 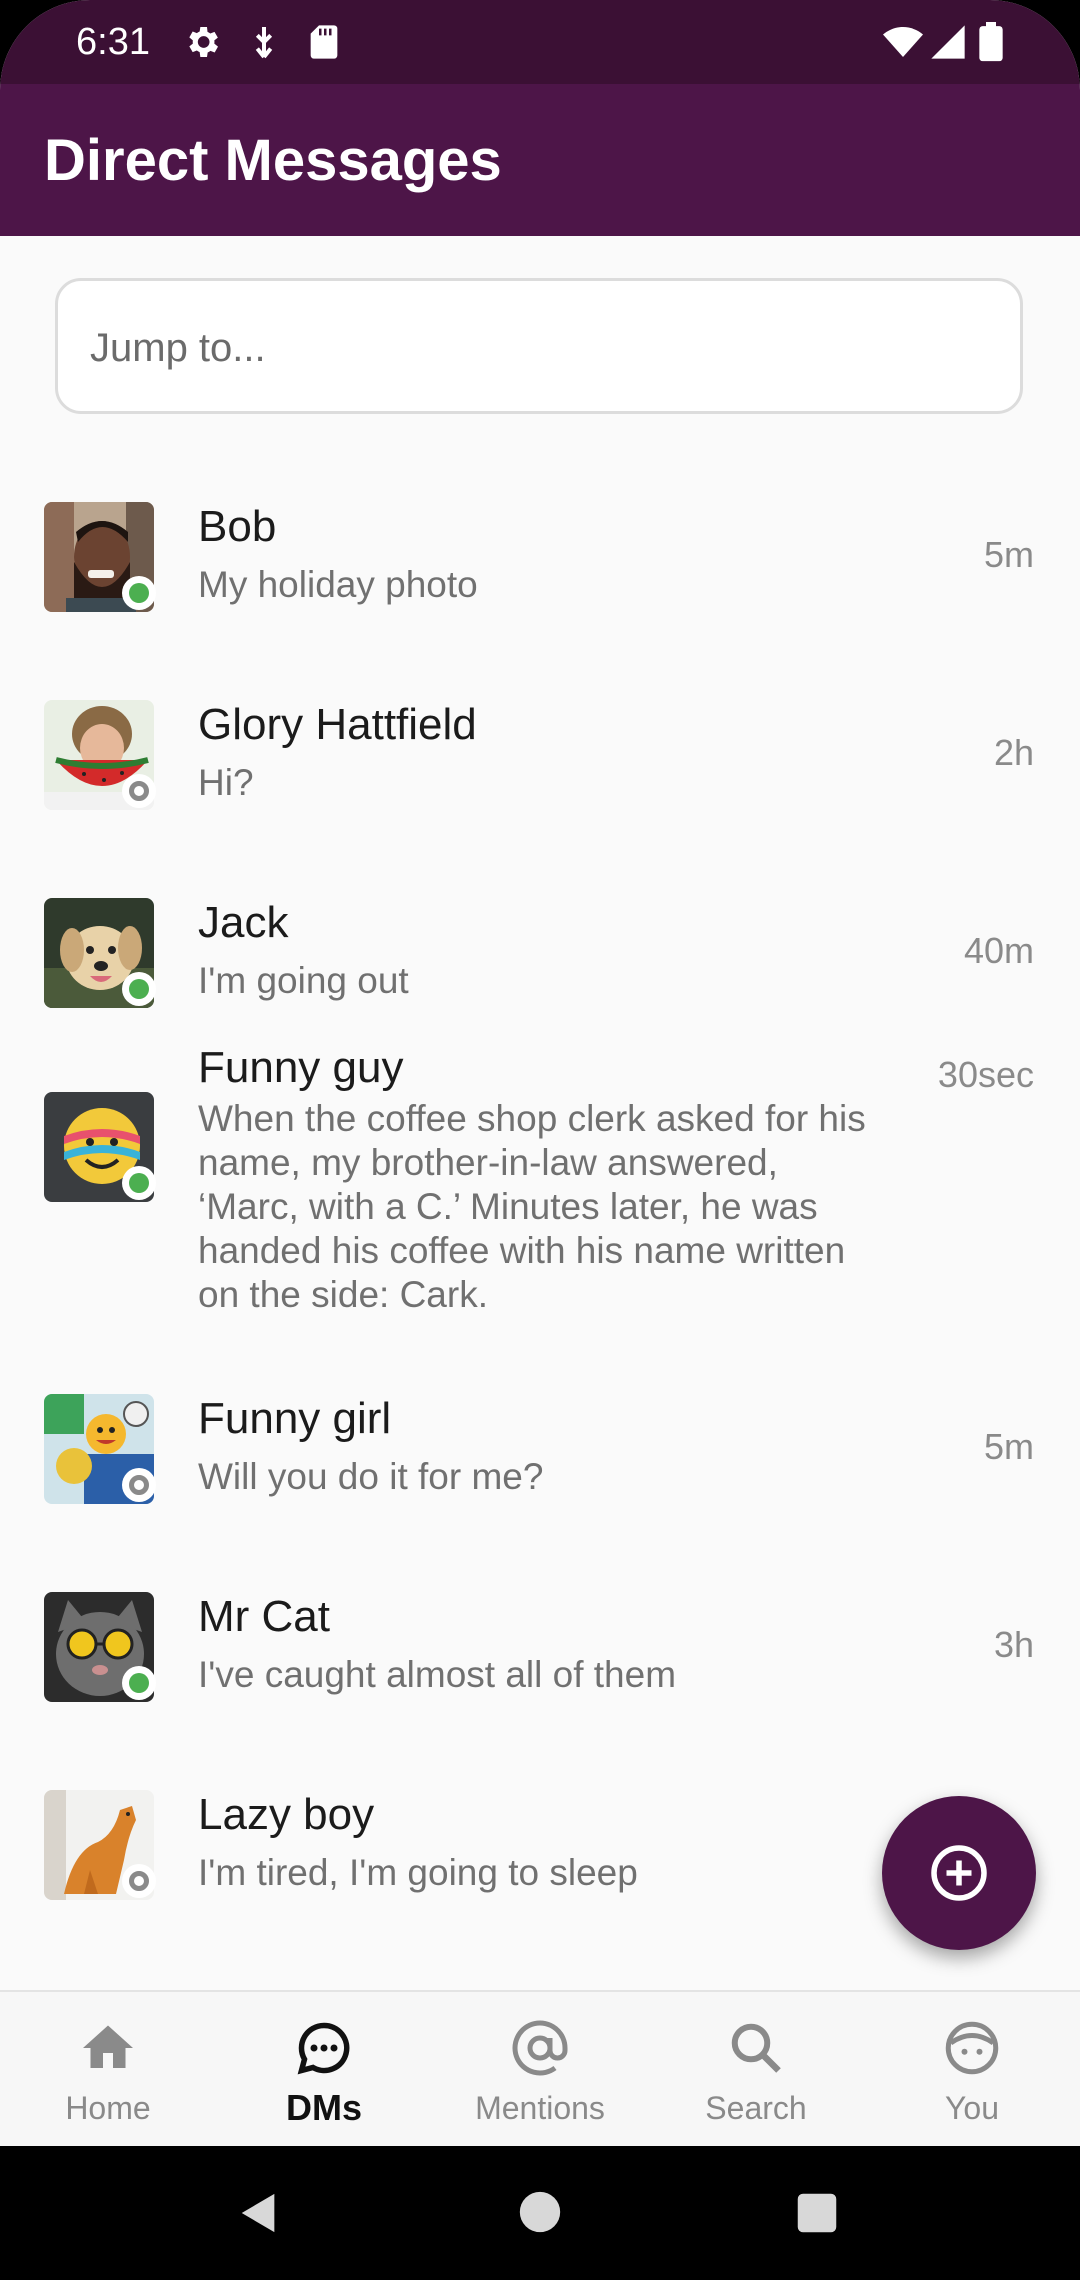 I want to click on system-nav-bar, so click(x=540, y=2213).